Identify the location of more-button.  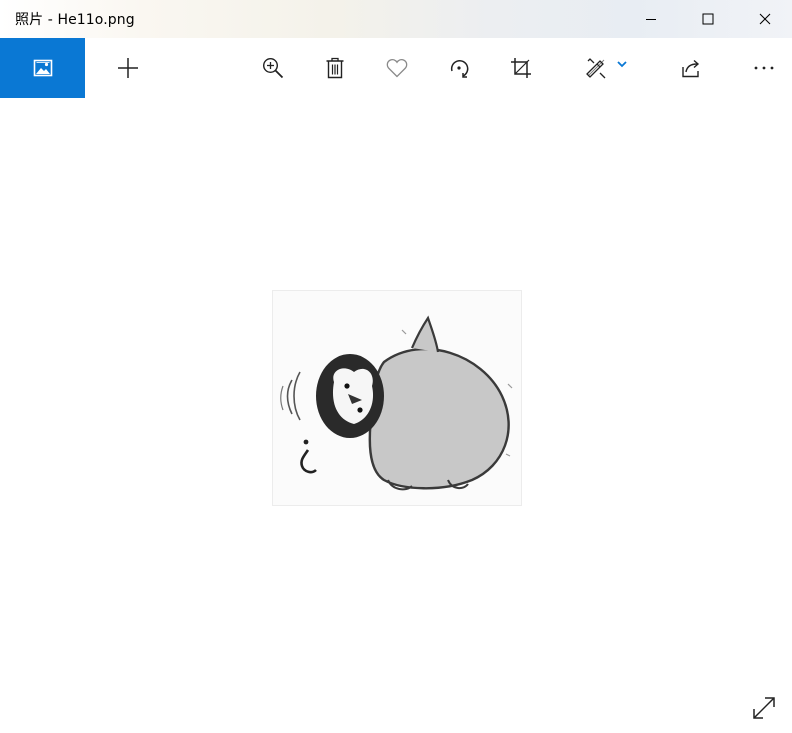
(764, 68).